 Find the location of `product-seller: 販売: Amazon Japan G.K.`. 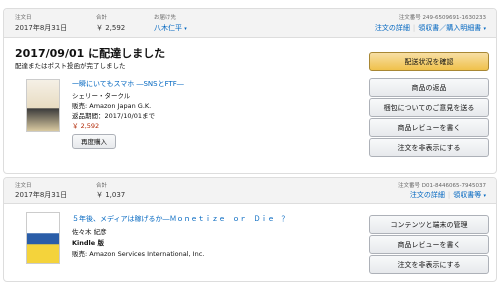

product-seller: 販売: Amazon Japan G.K. is located at coordinates (112, 106).